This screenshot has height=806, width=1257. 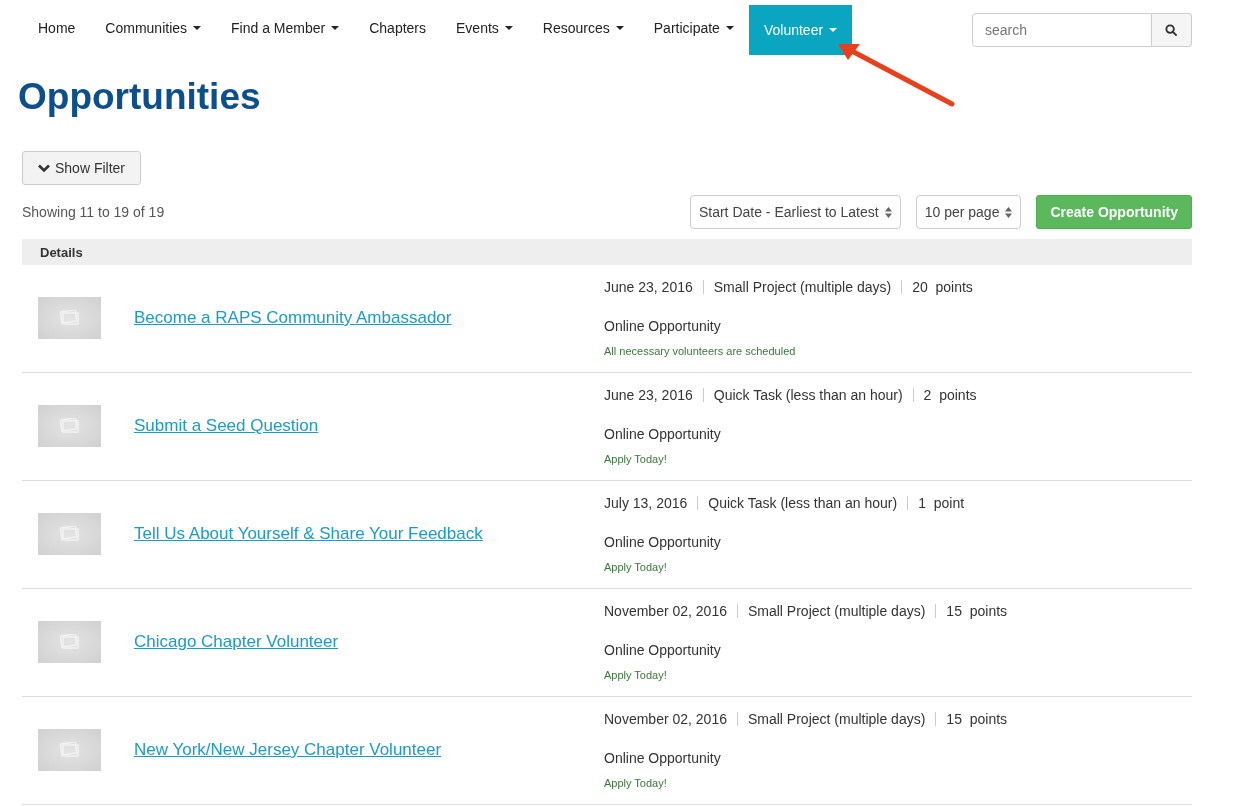 What do you see at coordinates (1062, 30) in the screenshot?
I see `search-field: search` at bounding box center [1062, 30].